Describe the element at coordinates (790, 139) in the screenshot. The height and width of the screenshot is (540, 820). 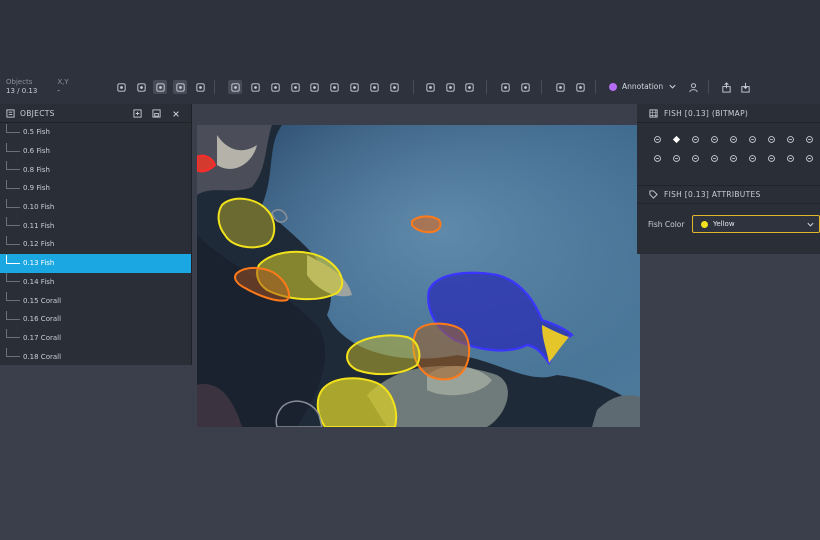
I see `layers-icon` at that location.